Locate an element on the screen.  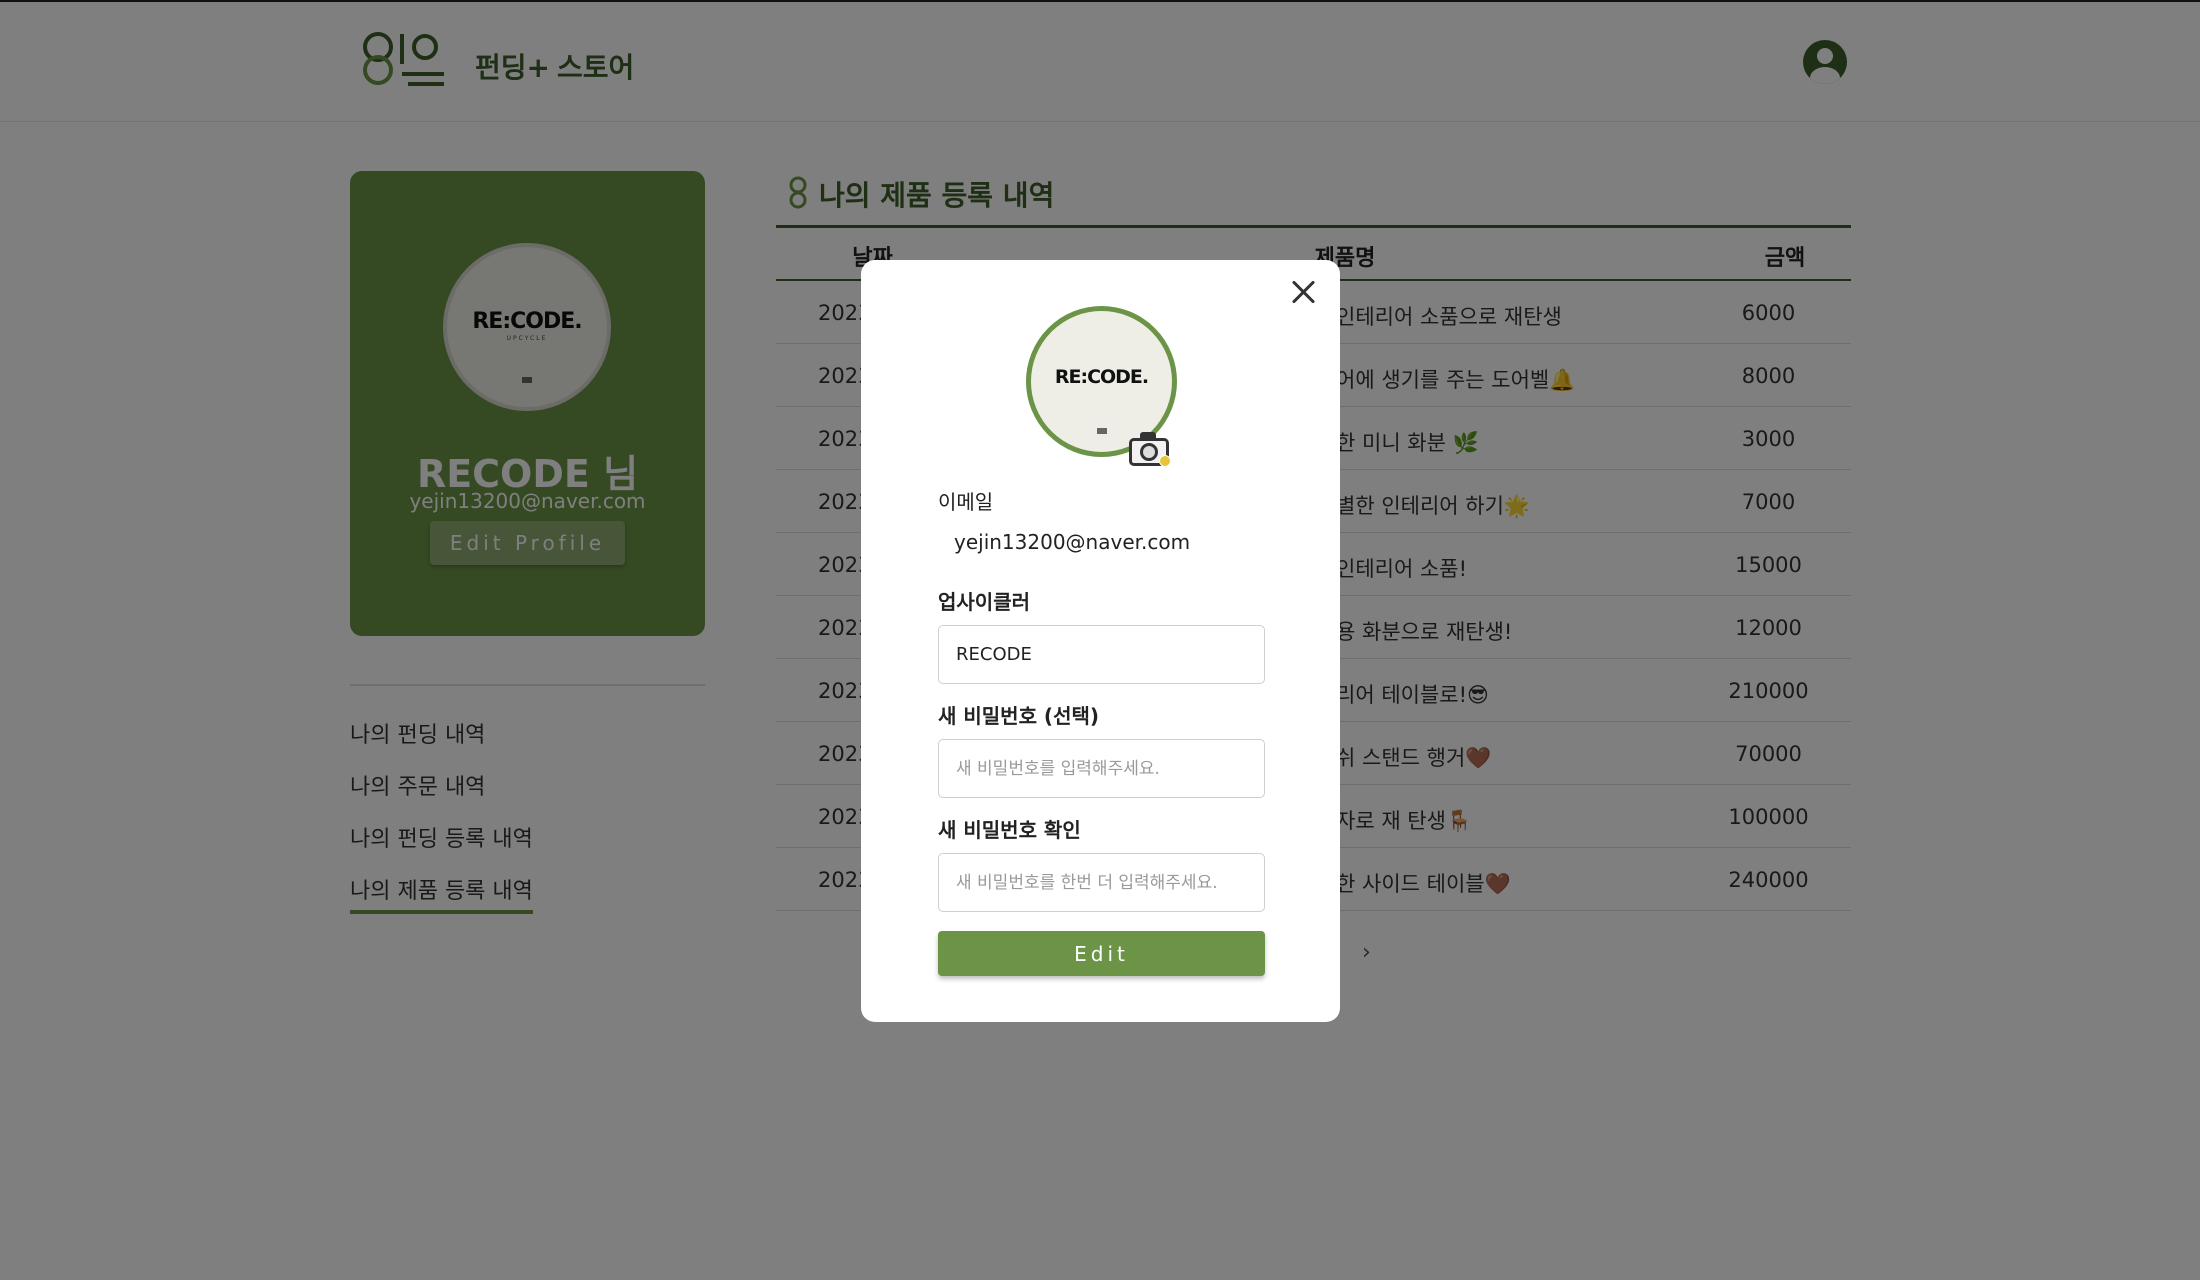
camera-icon is located at coordinates (1150, 448).